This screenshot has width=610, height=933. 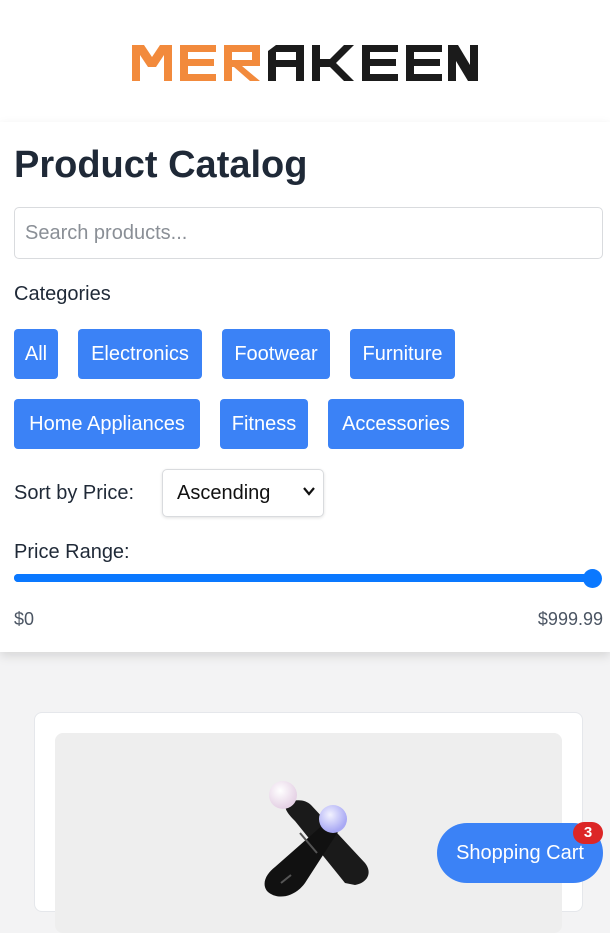 I want to click on price-range-slider, so click(x=303, y=578).